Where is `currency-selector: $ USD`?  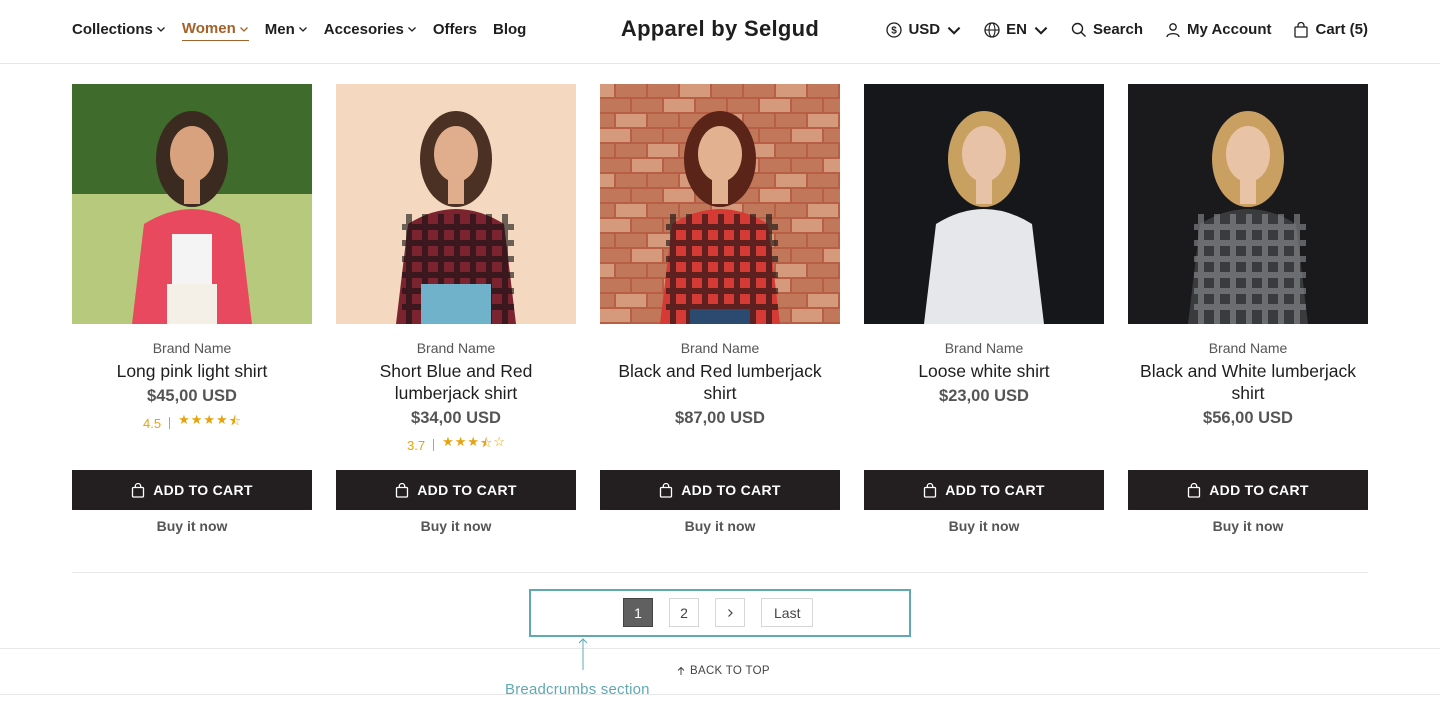 currency-selector: $ USD is located at coordinates (924, 29).